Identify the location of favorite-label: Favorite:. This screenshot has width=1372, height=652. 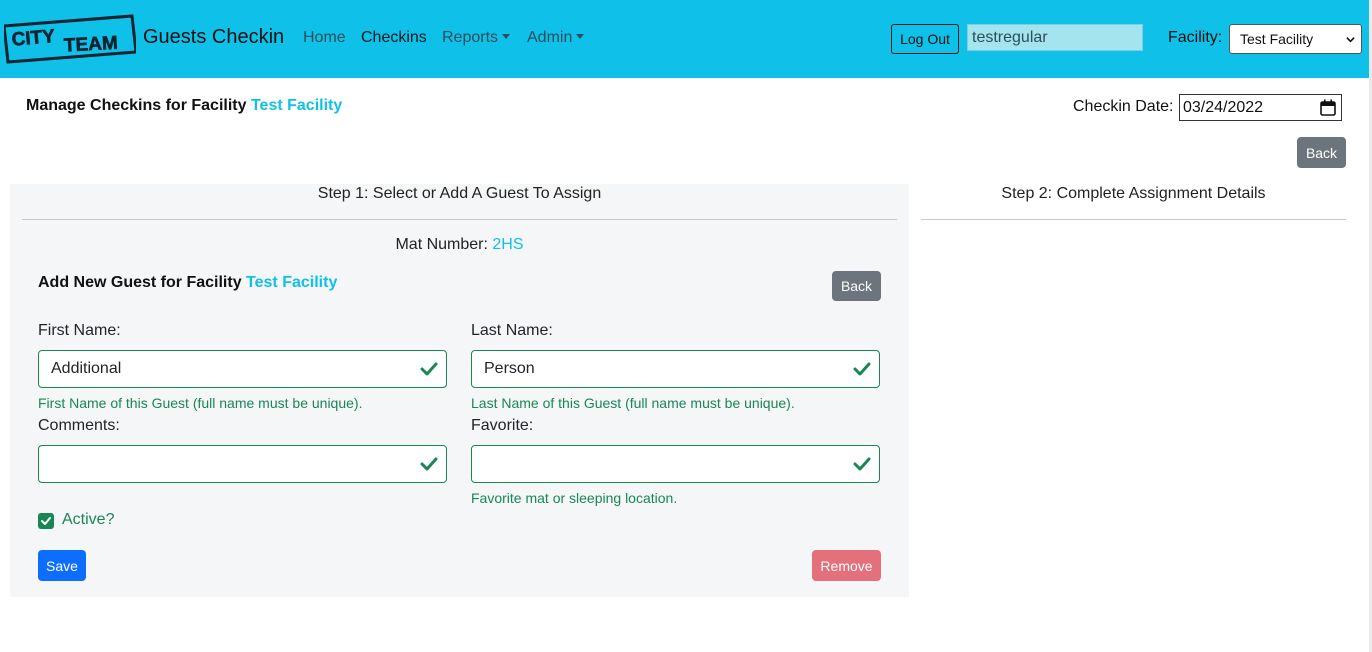
(502, 425).